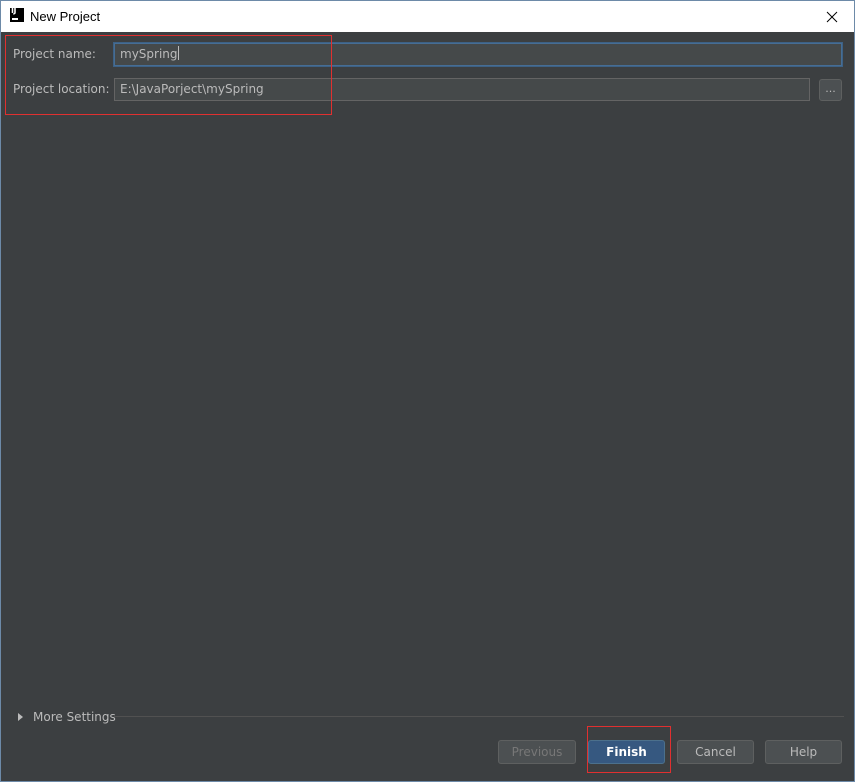 This screenshot has width=855, height=782. What do you see at coordinates (54, 54) in the screenshot?
I see `project-name-label: Project name:` at bounding box center [54, 54].